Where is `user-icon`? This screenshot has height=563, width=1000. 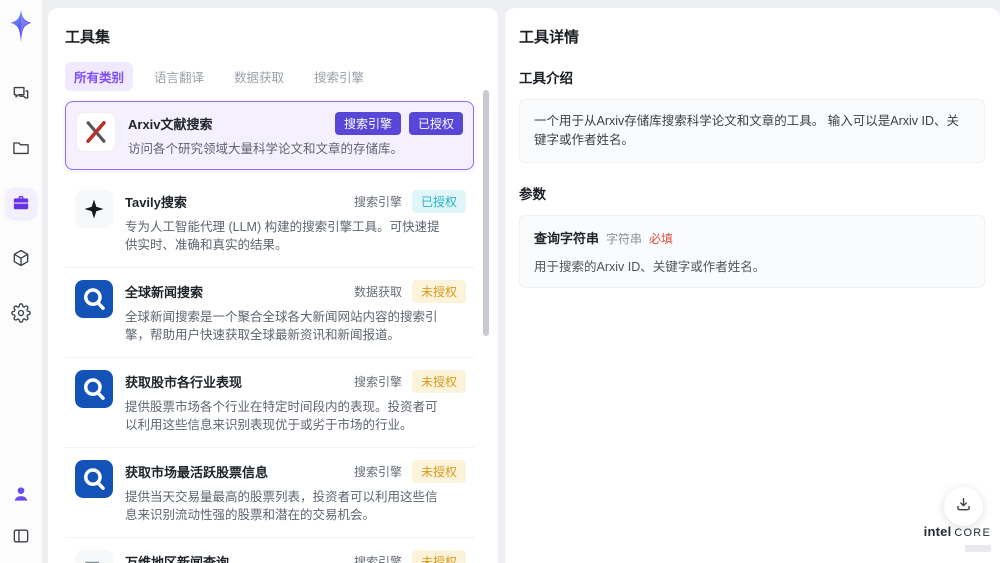
user-icon is located at coordinates (21, 494).